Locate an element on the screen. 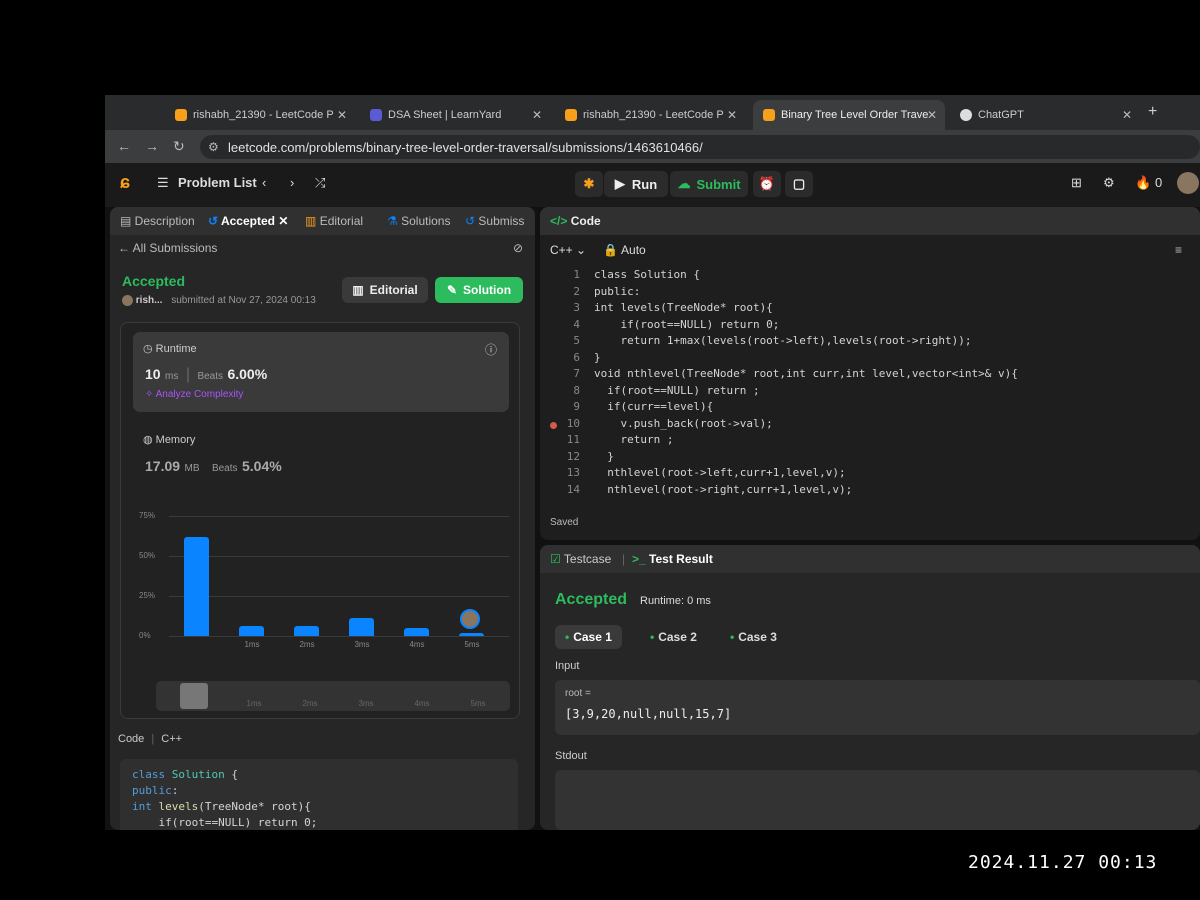  code-line: 9 if(curr==level){ is located at coordinates (870, 407).